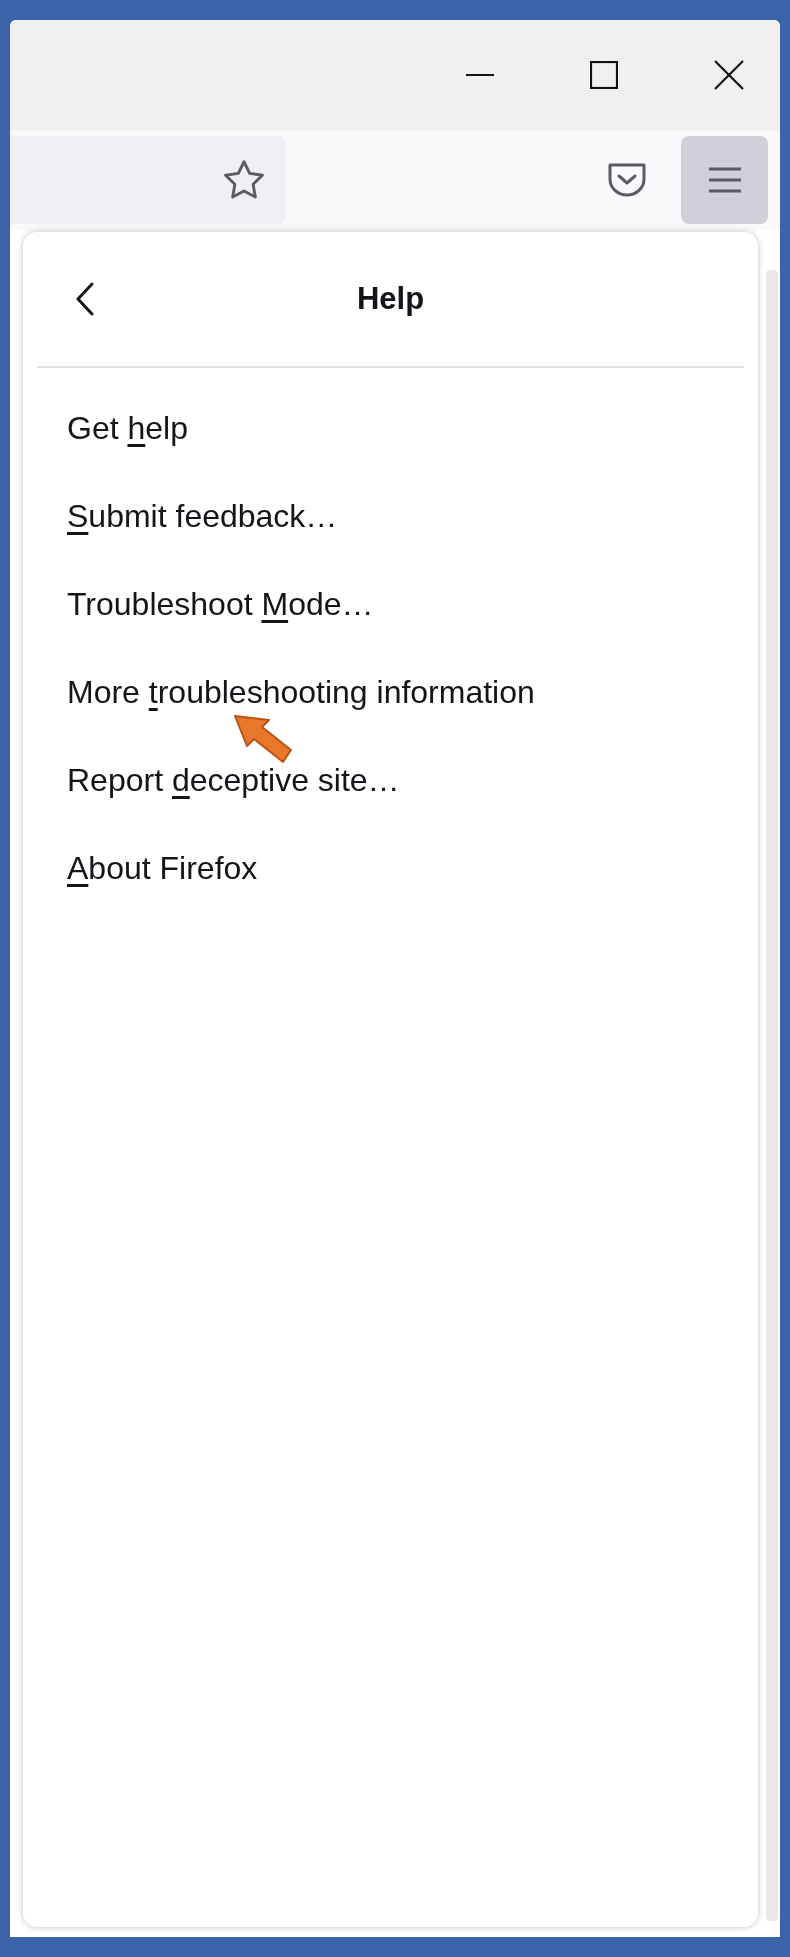 The image size is (790, 1957). Describe the element at coordinates (85, 299) in the screenshot. I see `back-icon` at that location.